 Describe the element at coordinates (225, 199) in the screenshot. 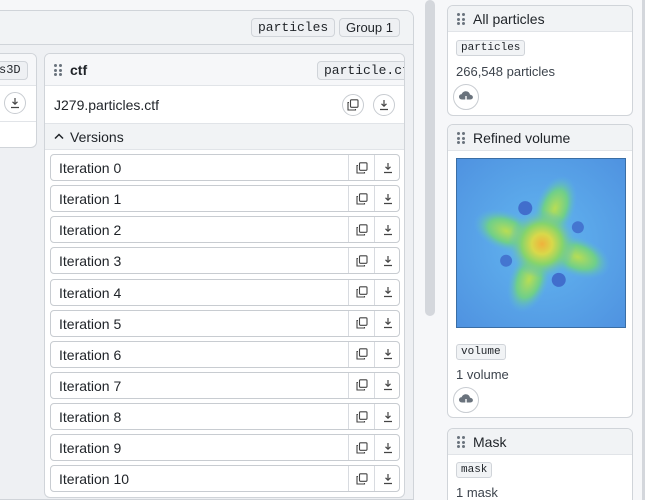

I see `iteration-row: Iteration 1` at that location.